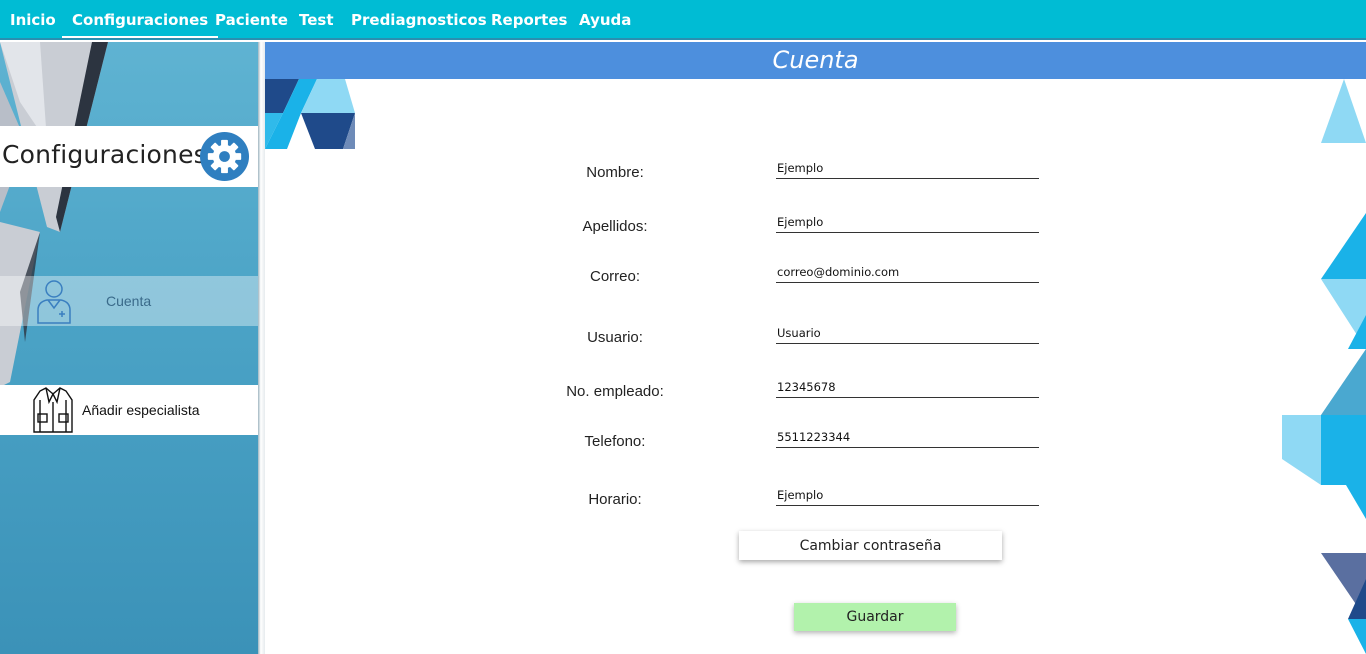 The height and width of the screenshot is (654, 1366). I want to click on menu-inicio: Inicio, so click(33, 19).